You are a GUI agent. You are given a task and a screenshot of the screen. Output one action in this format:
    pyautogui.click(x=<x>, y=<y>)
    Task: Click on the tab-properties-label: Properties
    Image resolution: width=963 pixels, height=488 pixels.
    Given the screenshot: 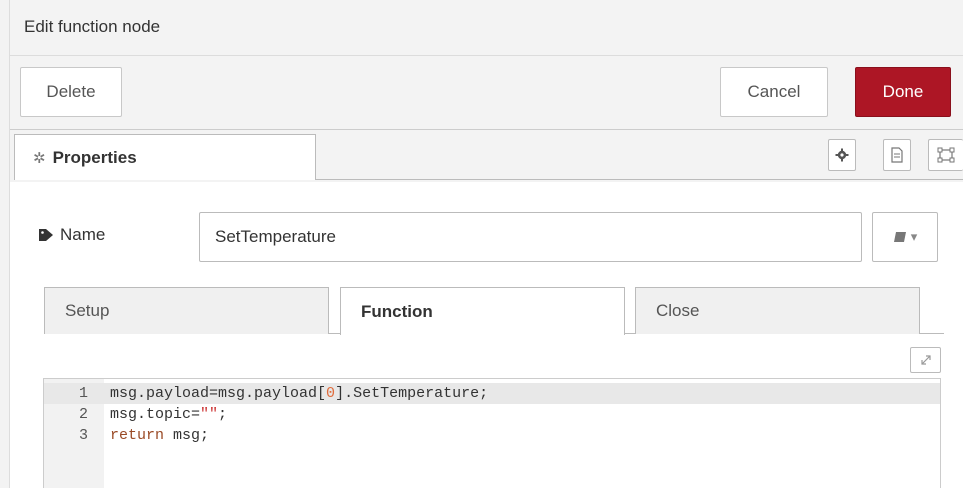 What is the action you would take?
    pyautogui.click(x=94, y=157)
    